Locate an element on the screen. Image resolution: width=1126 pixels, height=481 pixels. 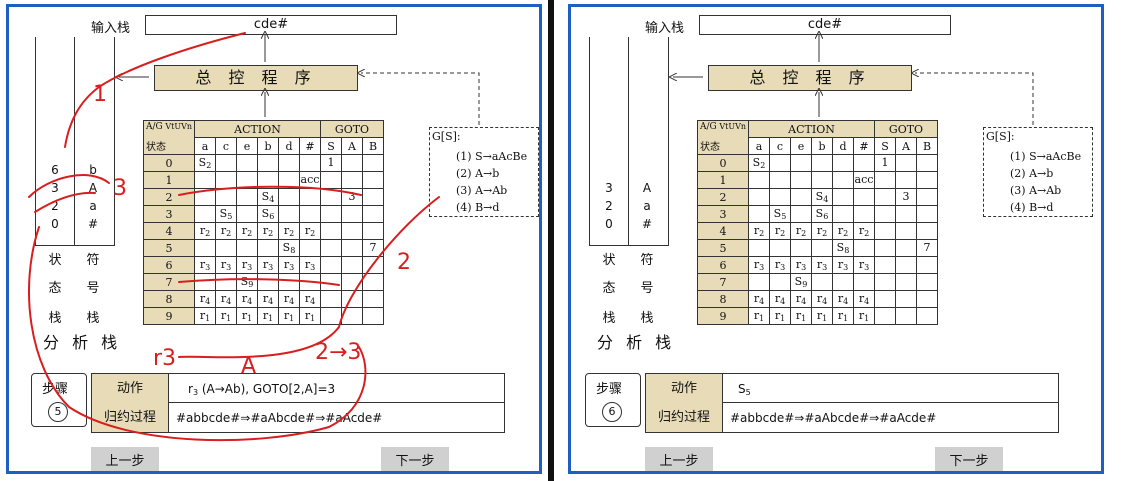
flow-arrows is located at coordinates (802, 66).